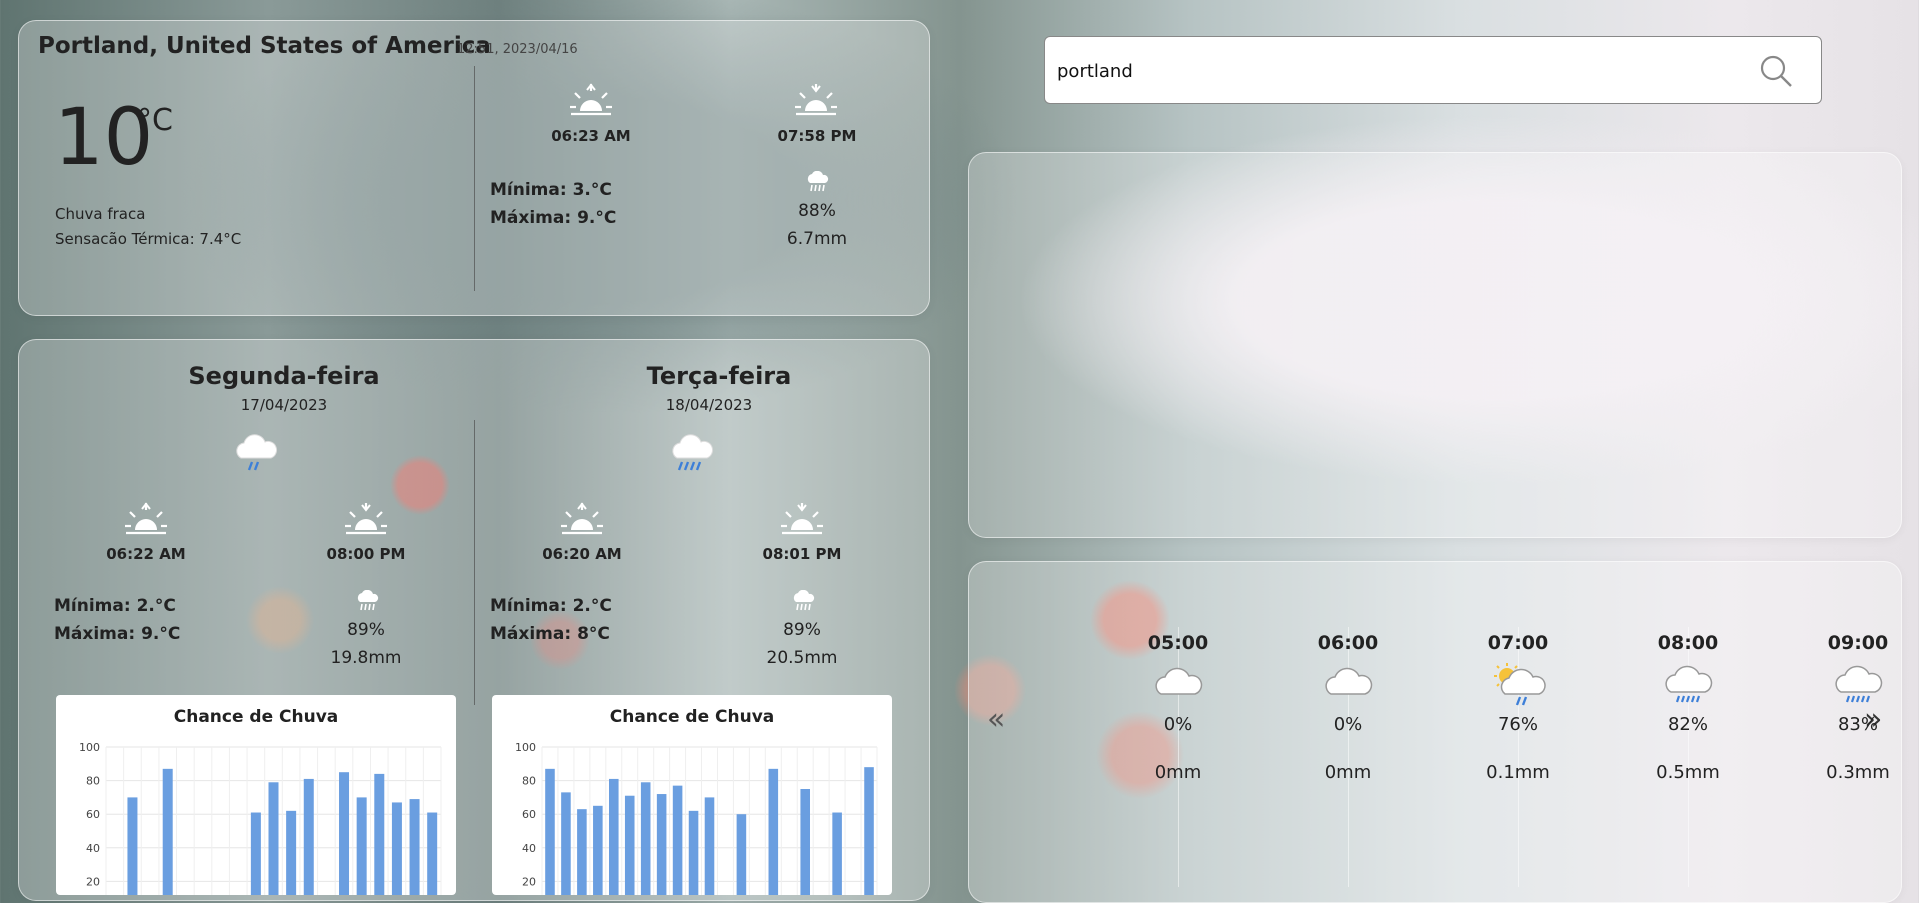 The width and height of the screenshot is (1919, 903). What do you see at coordinates (591, 136) in the screenshot?
I see `sunrise-time: 06:23 AM` at bounding box center [591, 136].